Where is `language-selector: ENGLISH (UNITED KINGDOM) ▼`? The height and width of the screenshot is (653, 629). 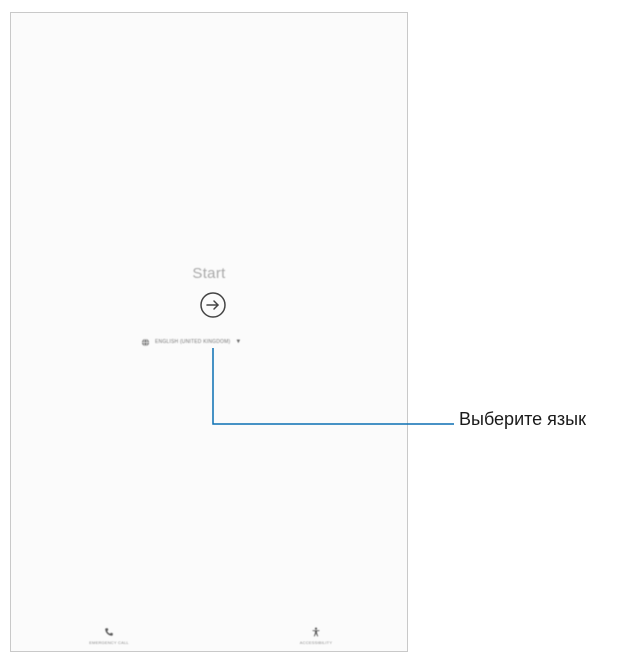
language-selector: ENGLISH (UNITED KINGDOM) ▼ is located at coordinates (191, 342).